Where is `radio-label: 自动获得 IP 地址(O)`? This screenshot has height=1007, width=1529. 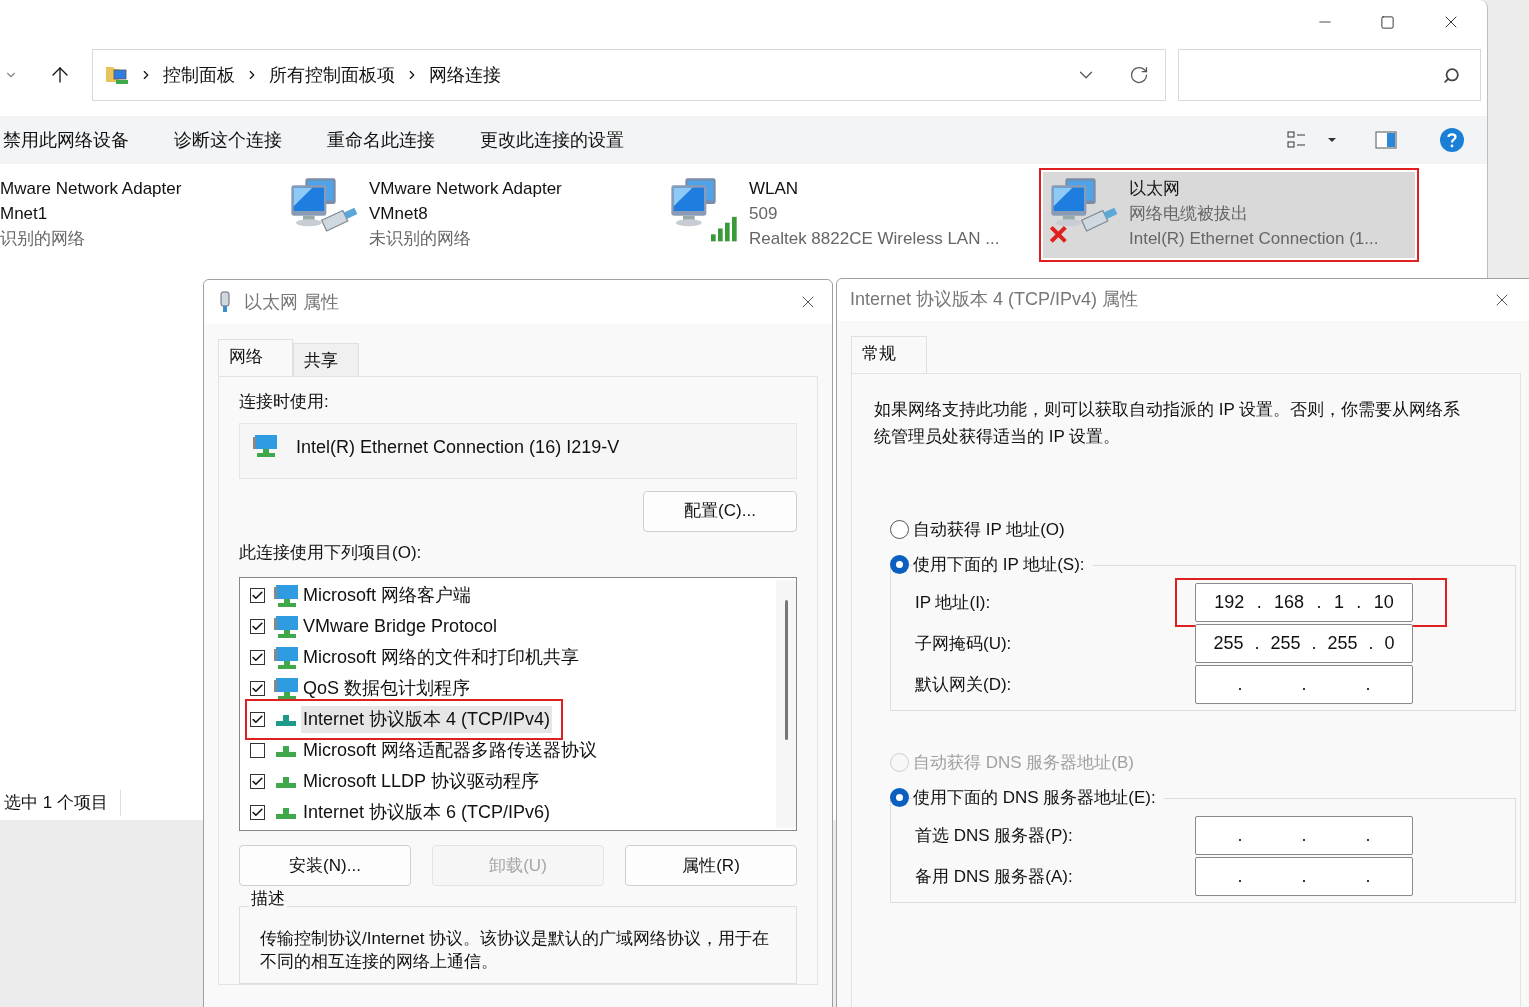 radio-label: 自动获得 IP 地址(O) is located at coordinates (989, 529).